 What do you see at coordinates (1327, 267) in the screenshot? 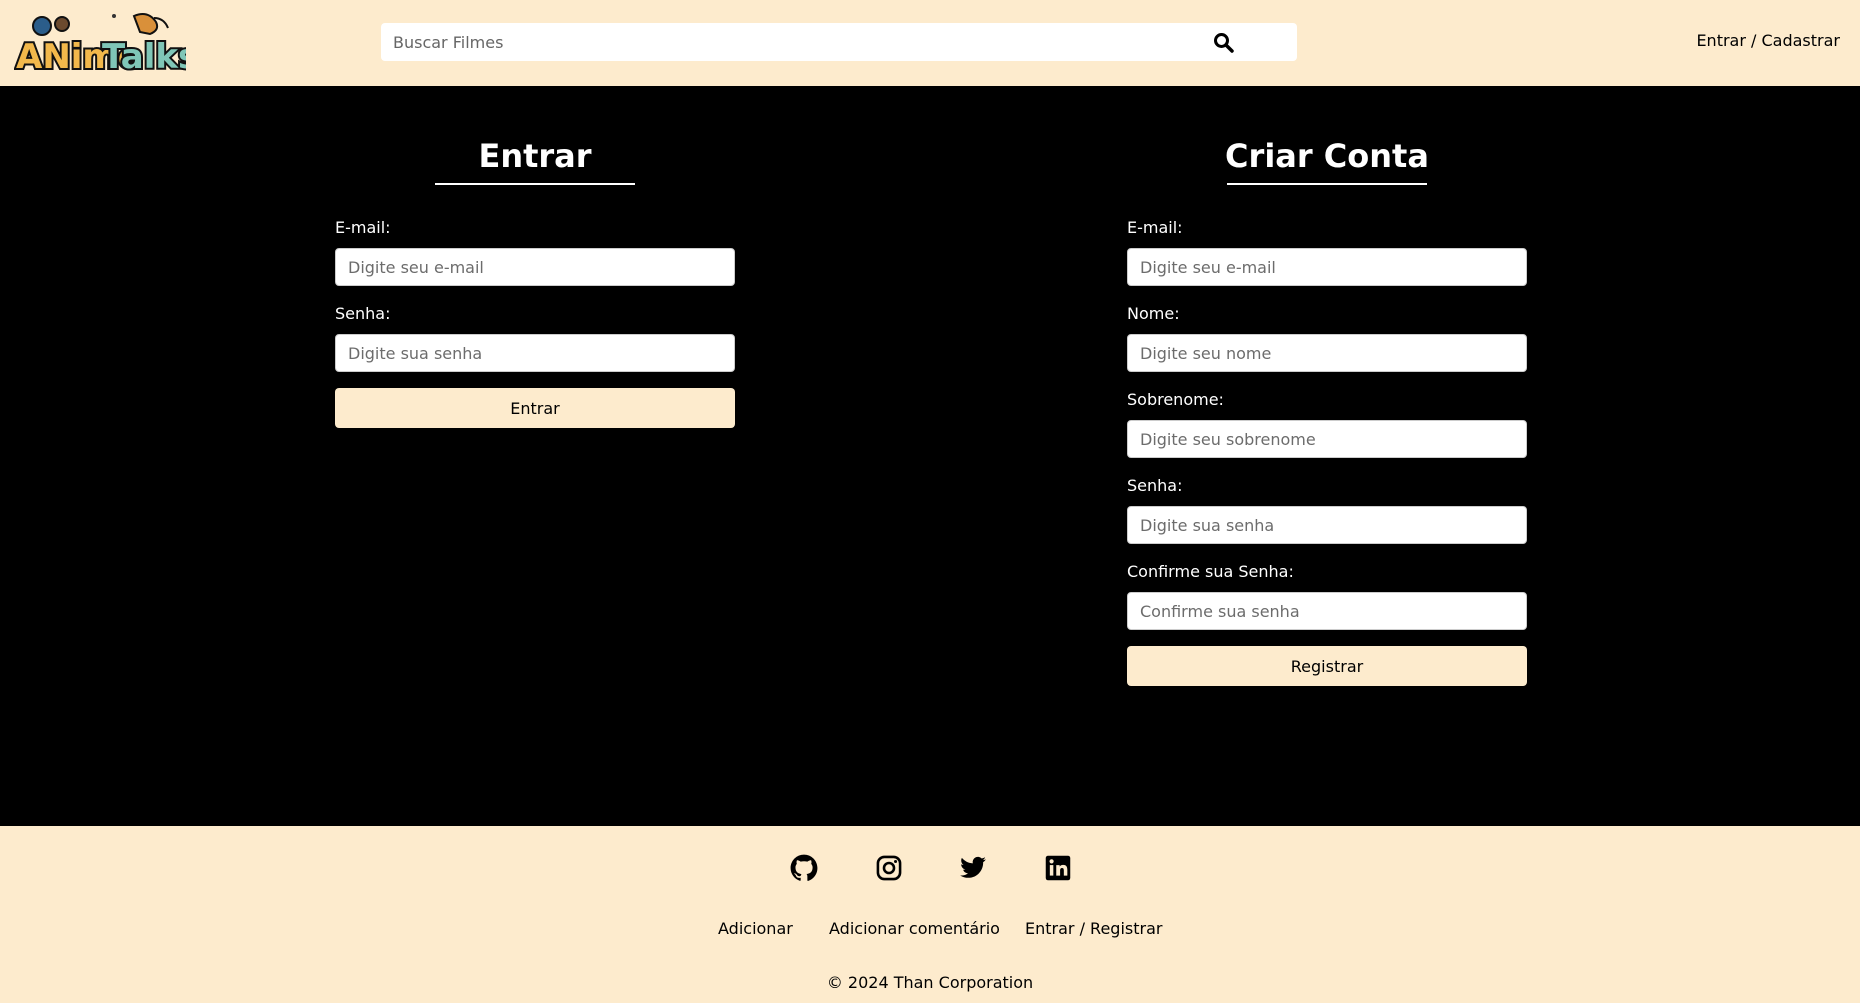
I see `register-email-field` at bounding box center [1327, 267].